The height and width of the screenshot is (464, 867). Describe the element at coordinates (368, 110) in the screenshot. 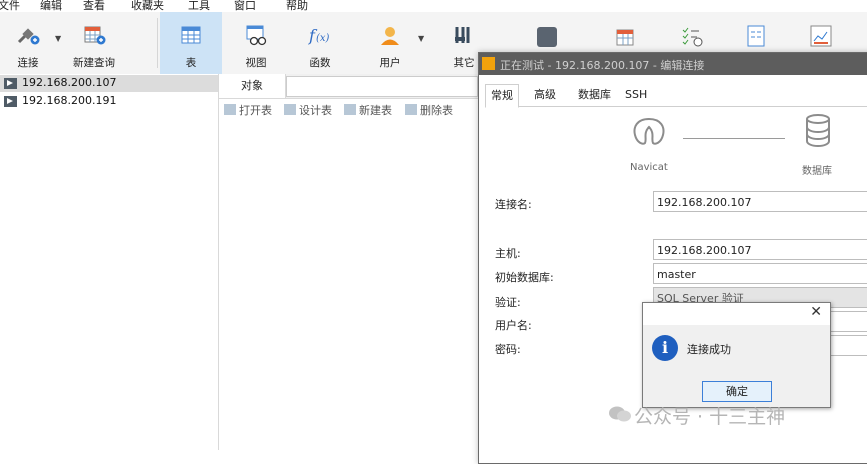

I see `new-table-button: 新建表` at that location.